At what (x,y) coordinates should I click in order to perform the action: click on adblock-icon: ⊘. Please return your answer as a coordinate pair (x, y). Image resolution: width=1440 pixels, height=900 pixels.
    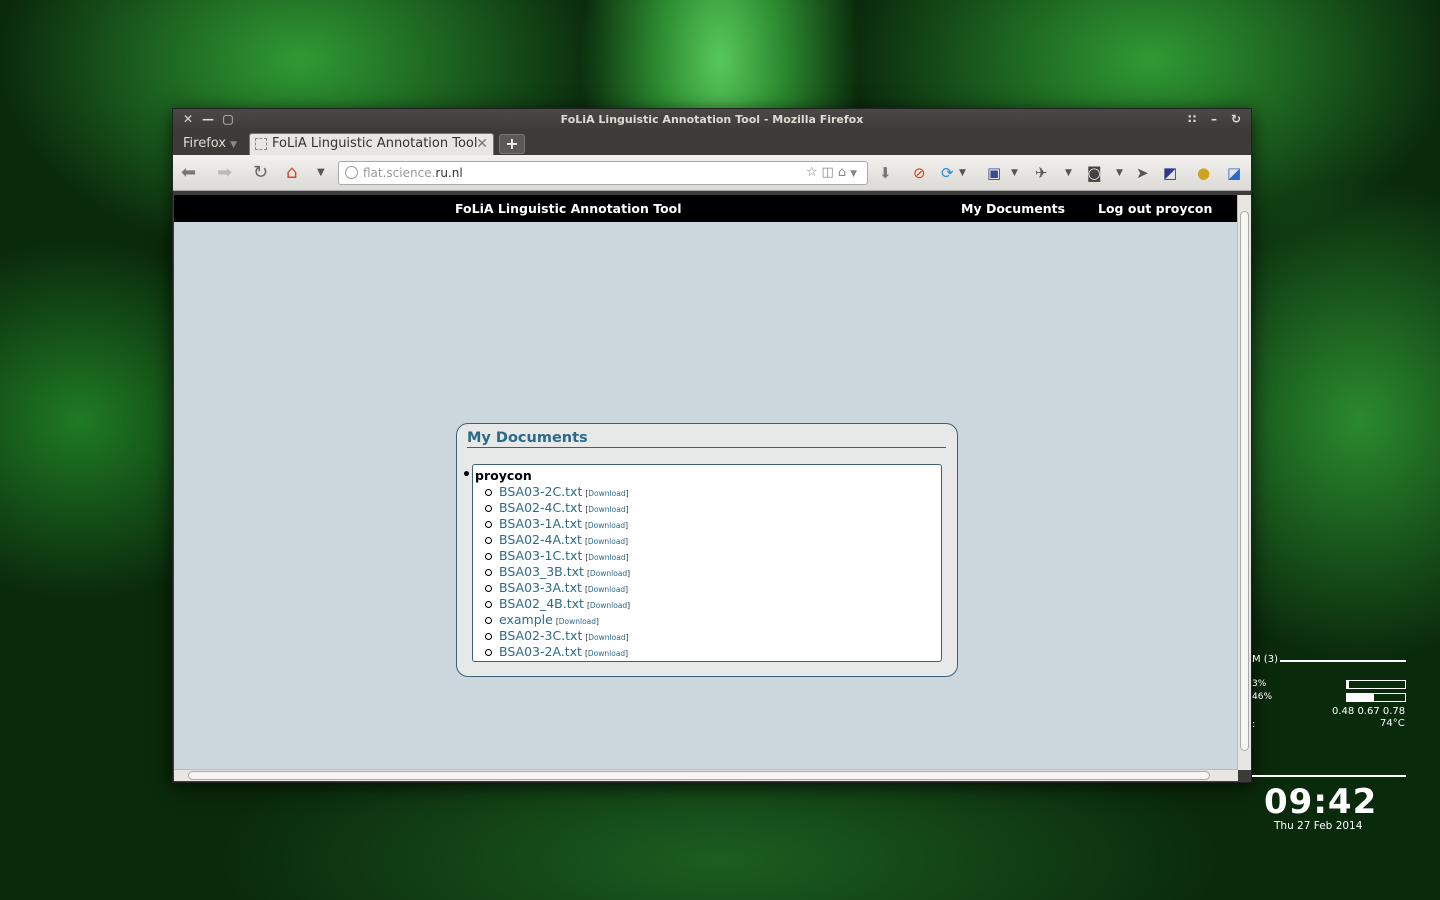
    Looking at the image, I should click on (919, 173).